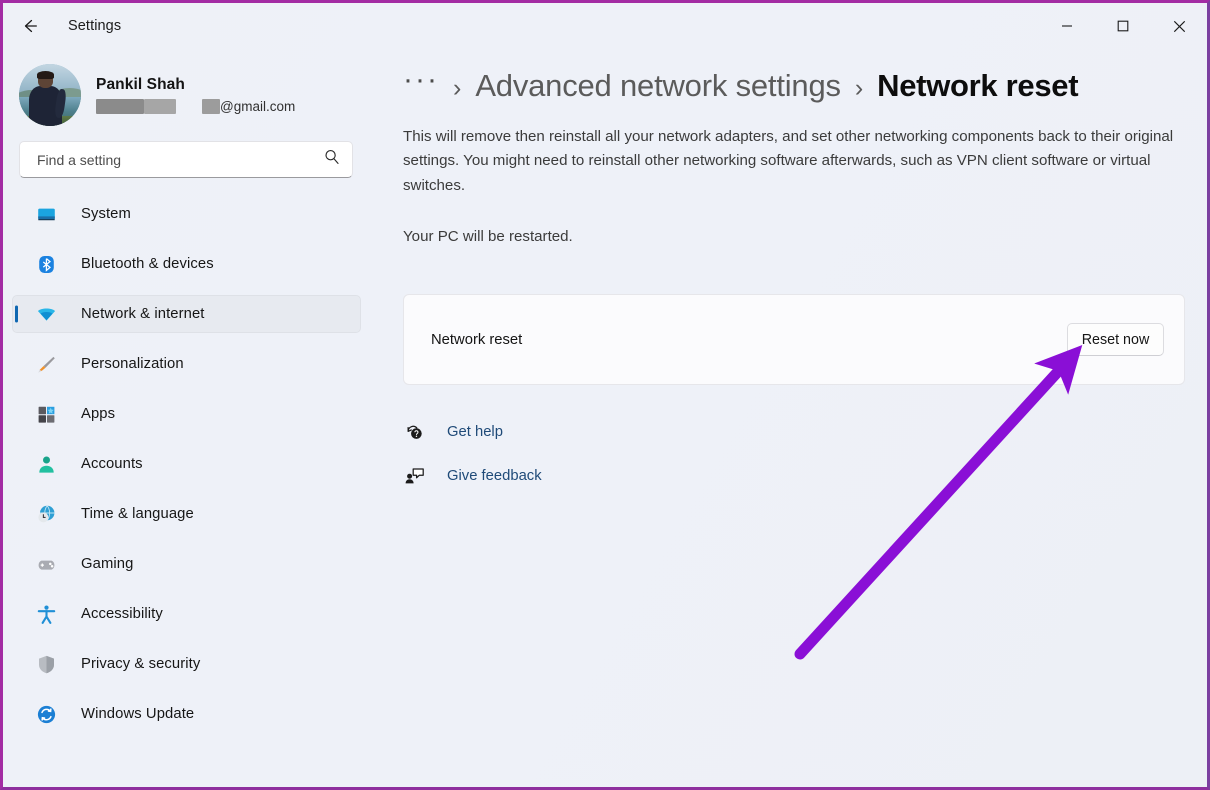  What do you see at coordinates (488, 237) in the screenshot?
I see `description-paragraph-2: Your PC will be restarted.` at bounding box center [488, 237].